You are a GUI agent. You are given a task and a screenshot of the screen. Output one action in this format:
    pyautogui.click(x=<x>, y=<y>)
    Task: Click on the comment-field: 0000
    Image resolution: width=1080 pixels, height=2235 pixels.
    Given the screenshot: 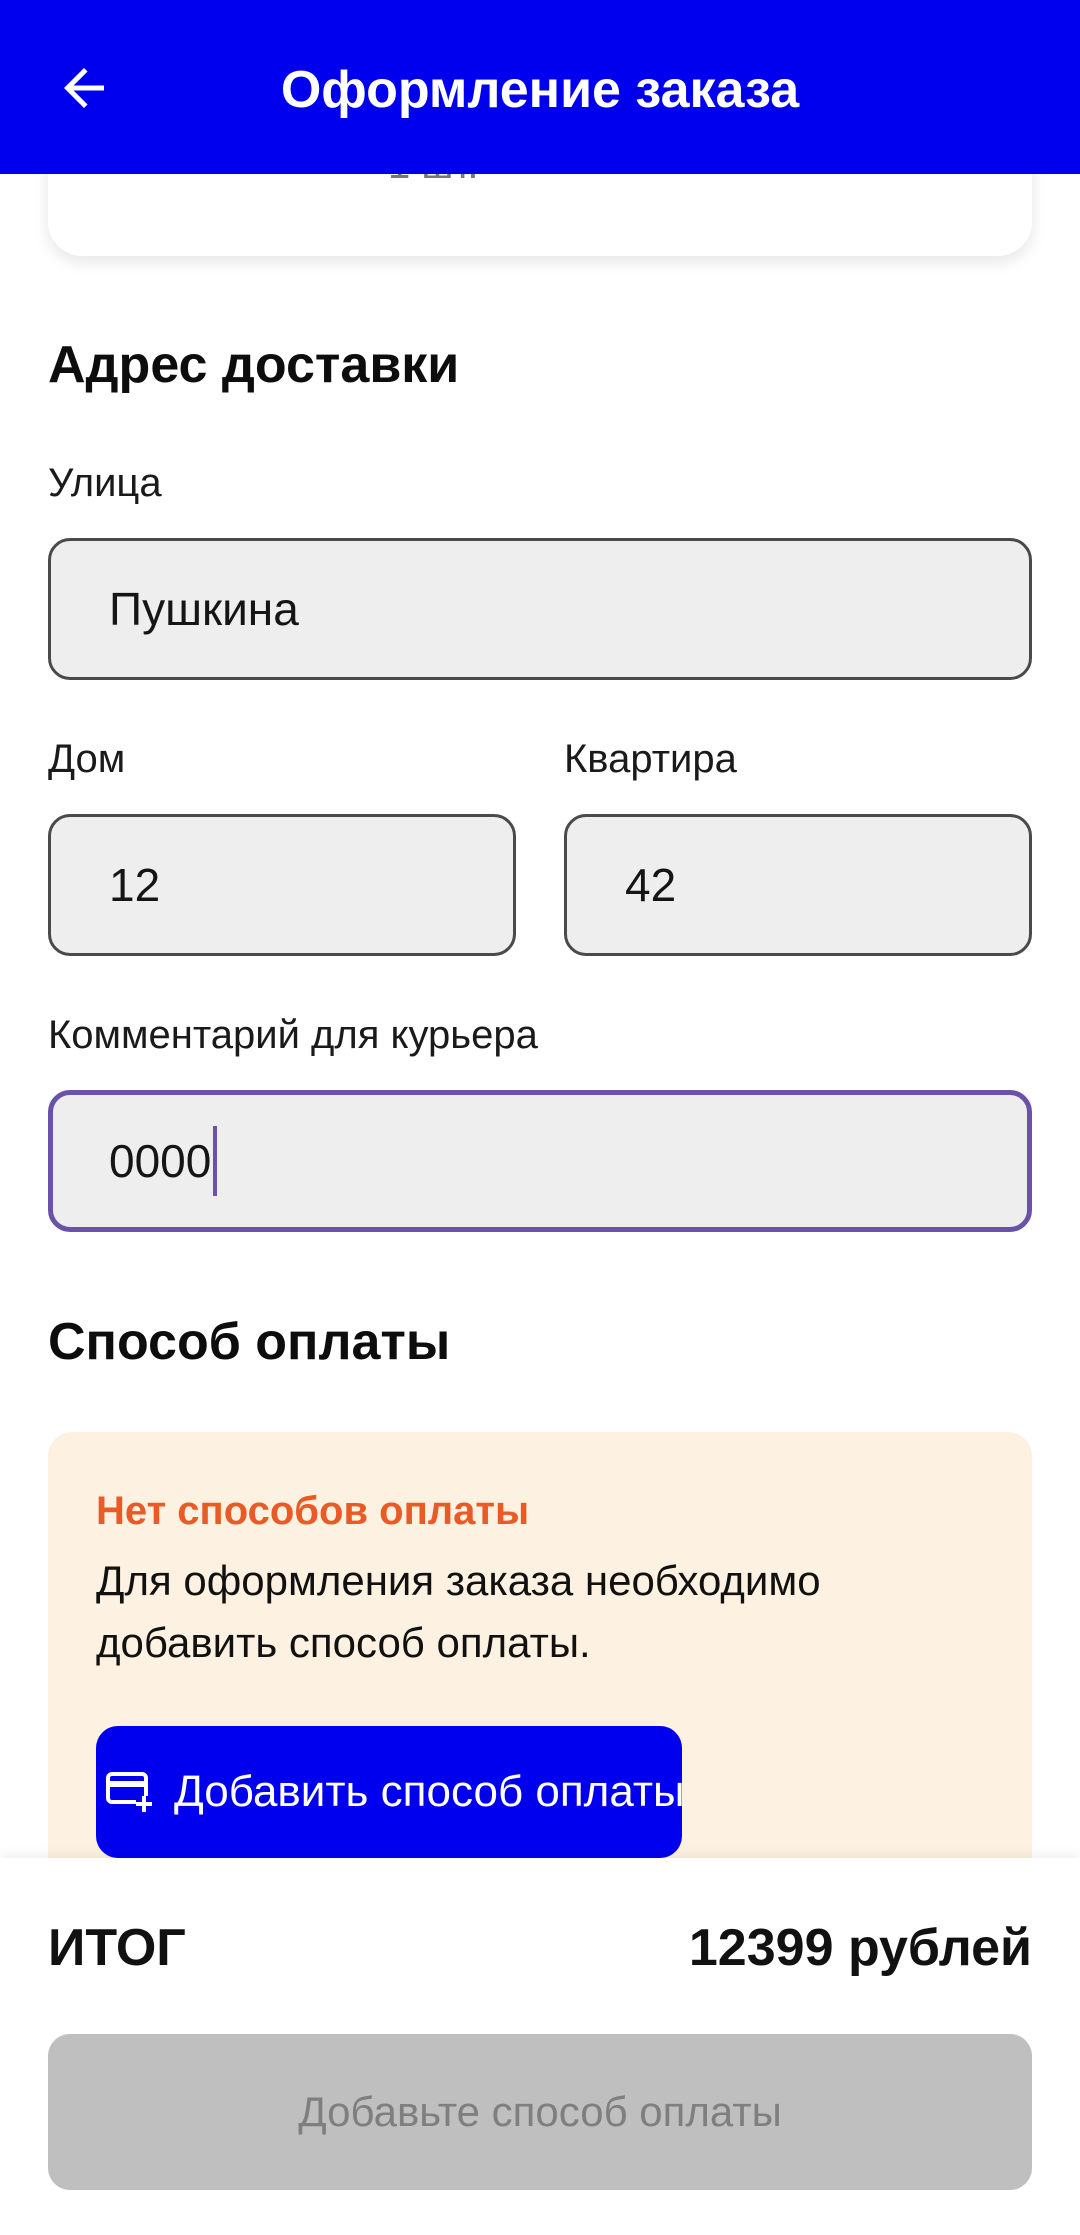 What is the action you would take?
    pyautogui.click(x=540, y=1161)
    